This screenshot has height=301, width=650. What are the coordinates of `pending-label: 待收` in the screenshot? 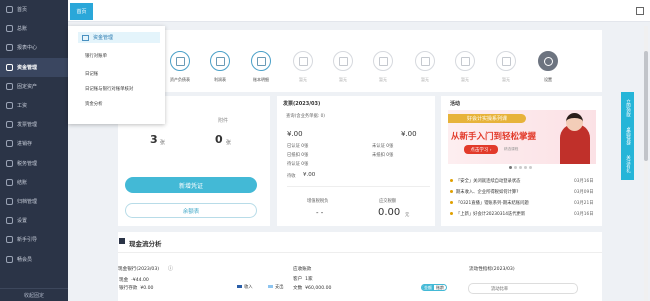 It's located at (291, 176).